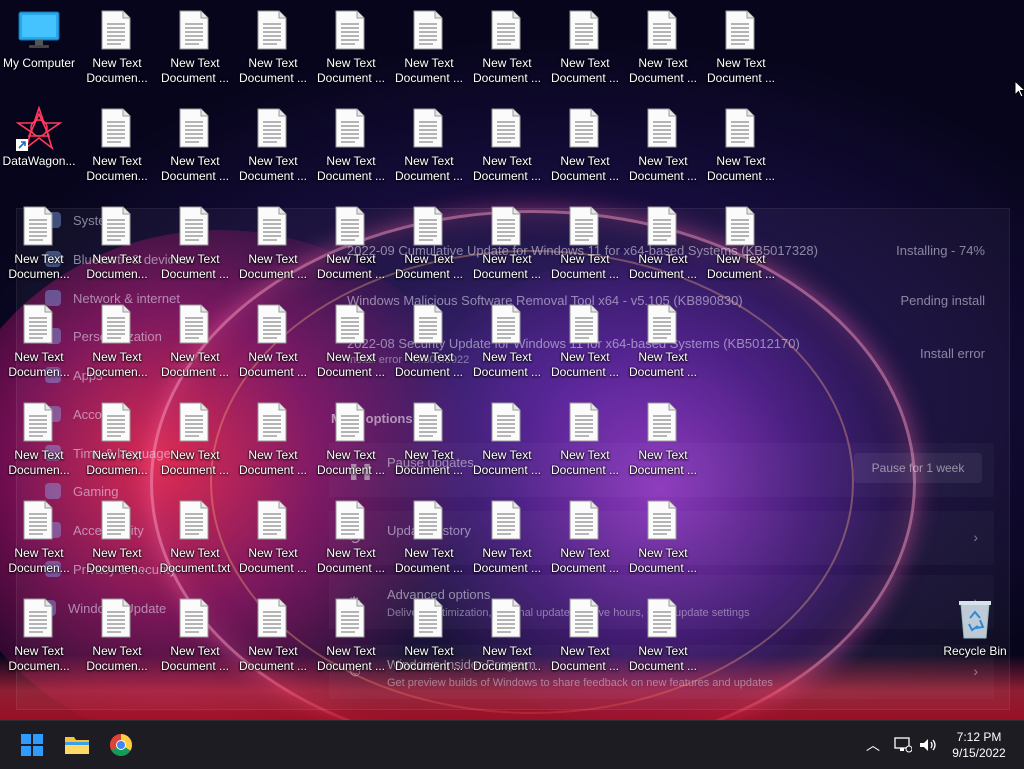 The image size is (1024, 769). Describe the element at coordinates (979, 745) in the screenshot. I see `taskbar-clock: 7:12 PM 9/15/2022` at that location.